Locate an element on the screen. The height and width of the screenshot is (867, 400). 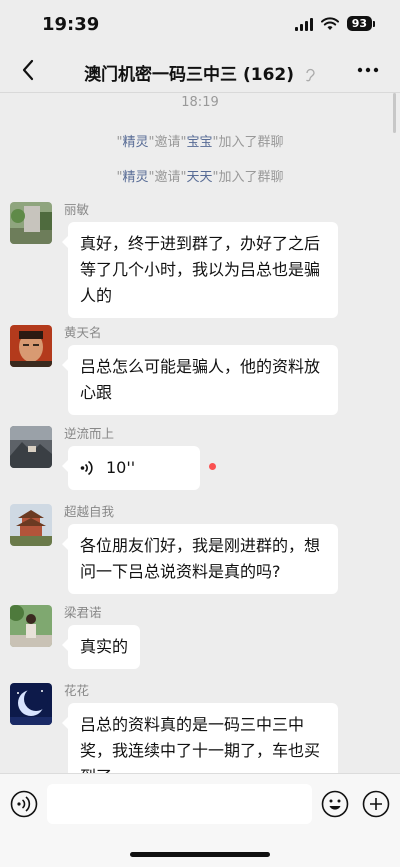
cellular-signal-icon is located at coordinates (303, 24).